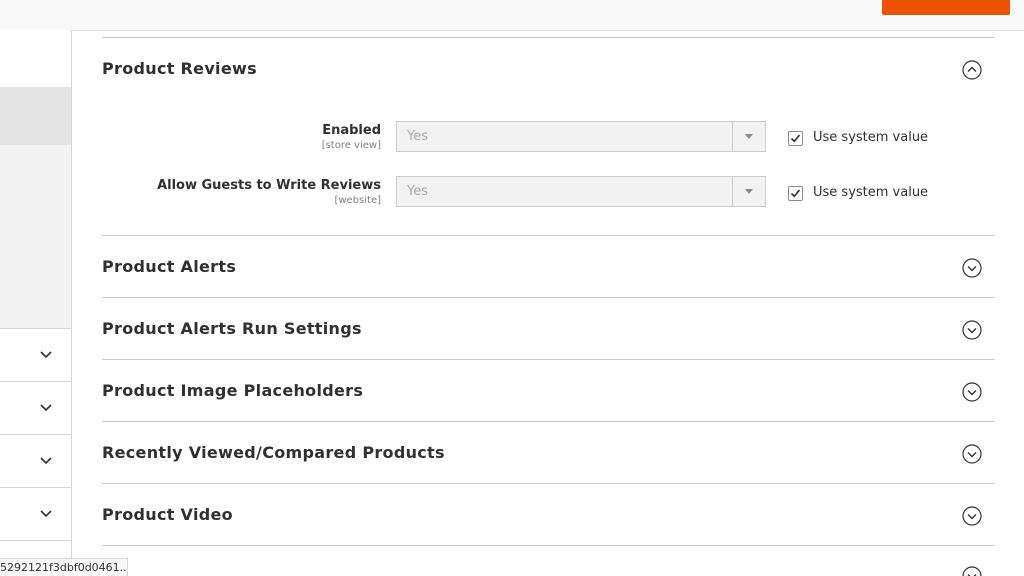 The image size is (1024, 576). Describe the element at coordinates (167, 514) in the screenshot. I see `section-title-product-video: Product Video` at that location.